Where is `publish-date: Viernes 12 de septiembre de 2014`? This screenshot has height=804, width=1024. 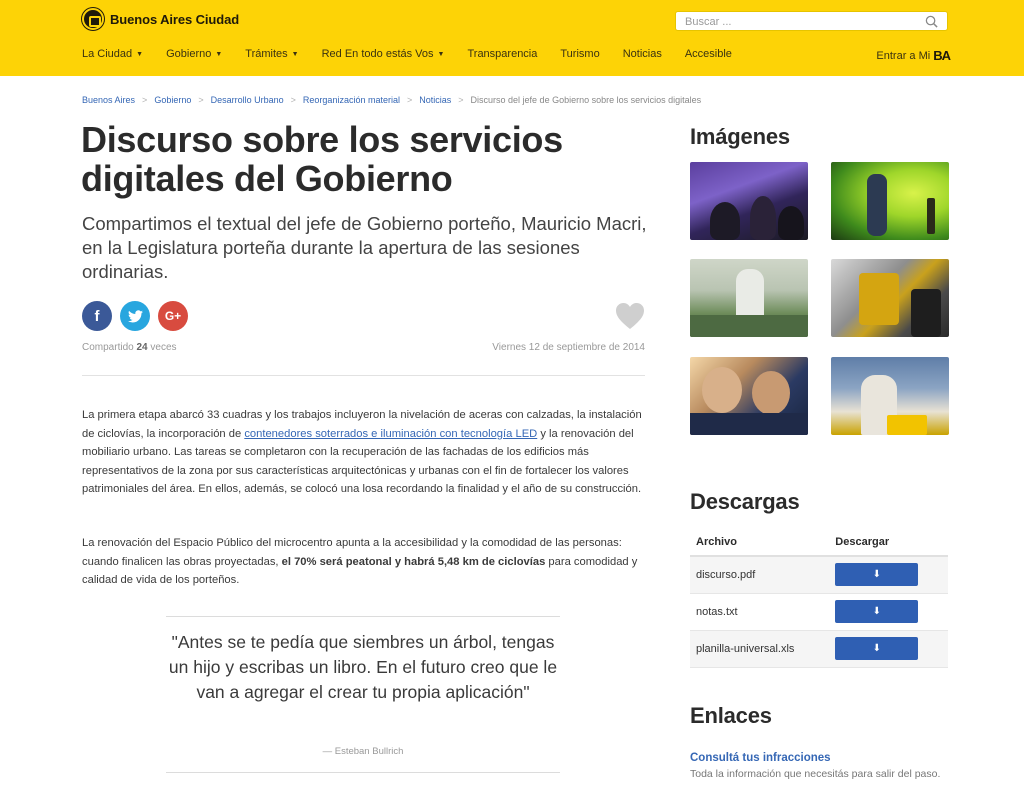
publish-date: Viernes 12 de septiembre de 2014 is located at coordinates (568, 347).